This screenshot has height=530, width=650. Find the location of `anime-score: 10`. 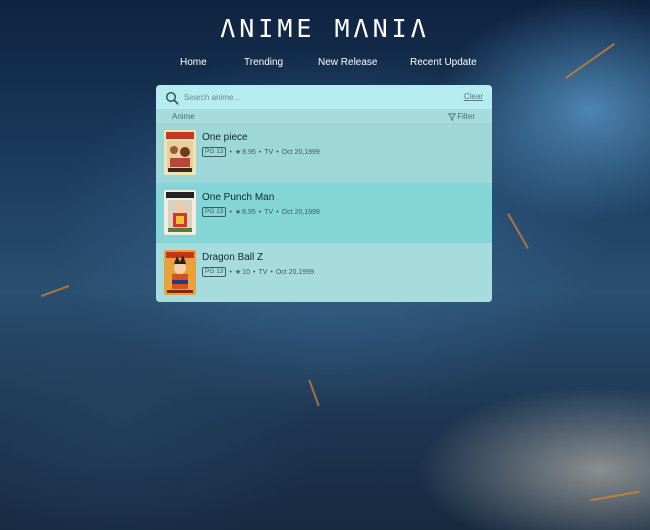

anime-score: 10 is located at coordinates (246, 272).